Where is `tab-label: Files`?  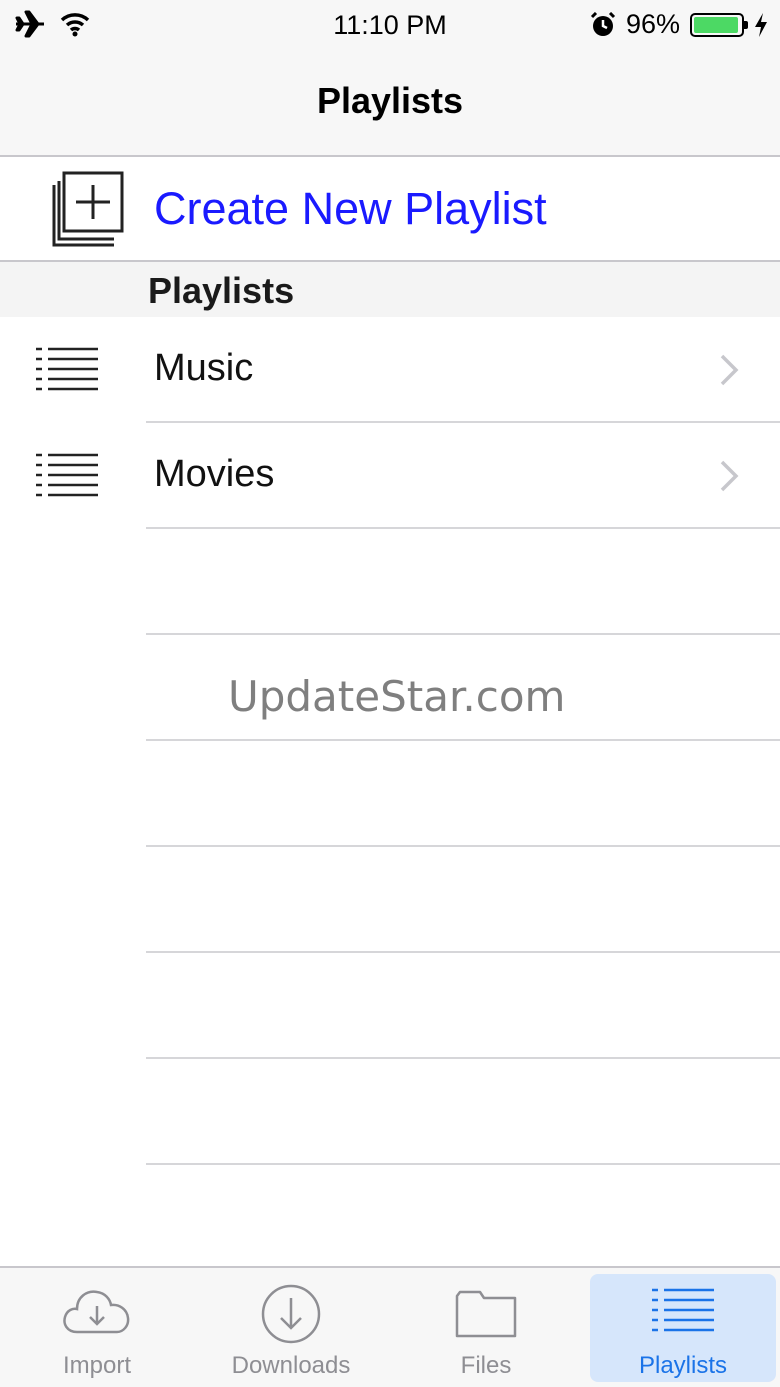 tab-label: Files is located at coordinates (486, 1365).